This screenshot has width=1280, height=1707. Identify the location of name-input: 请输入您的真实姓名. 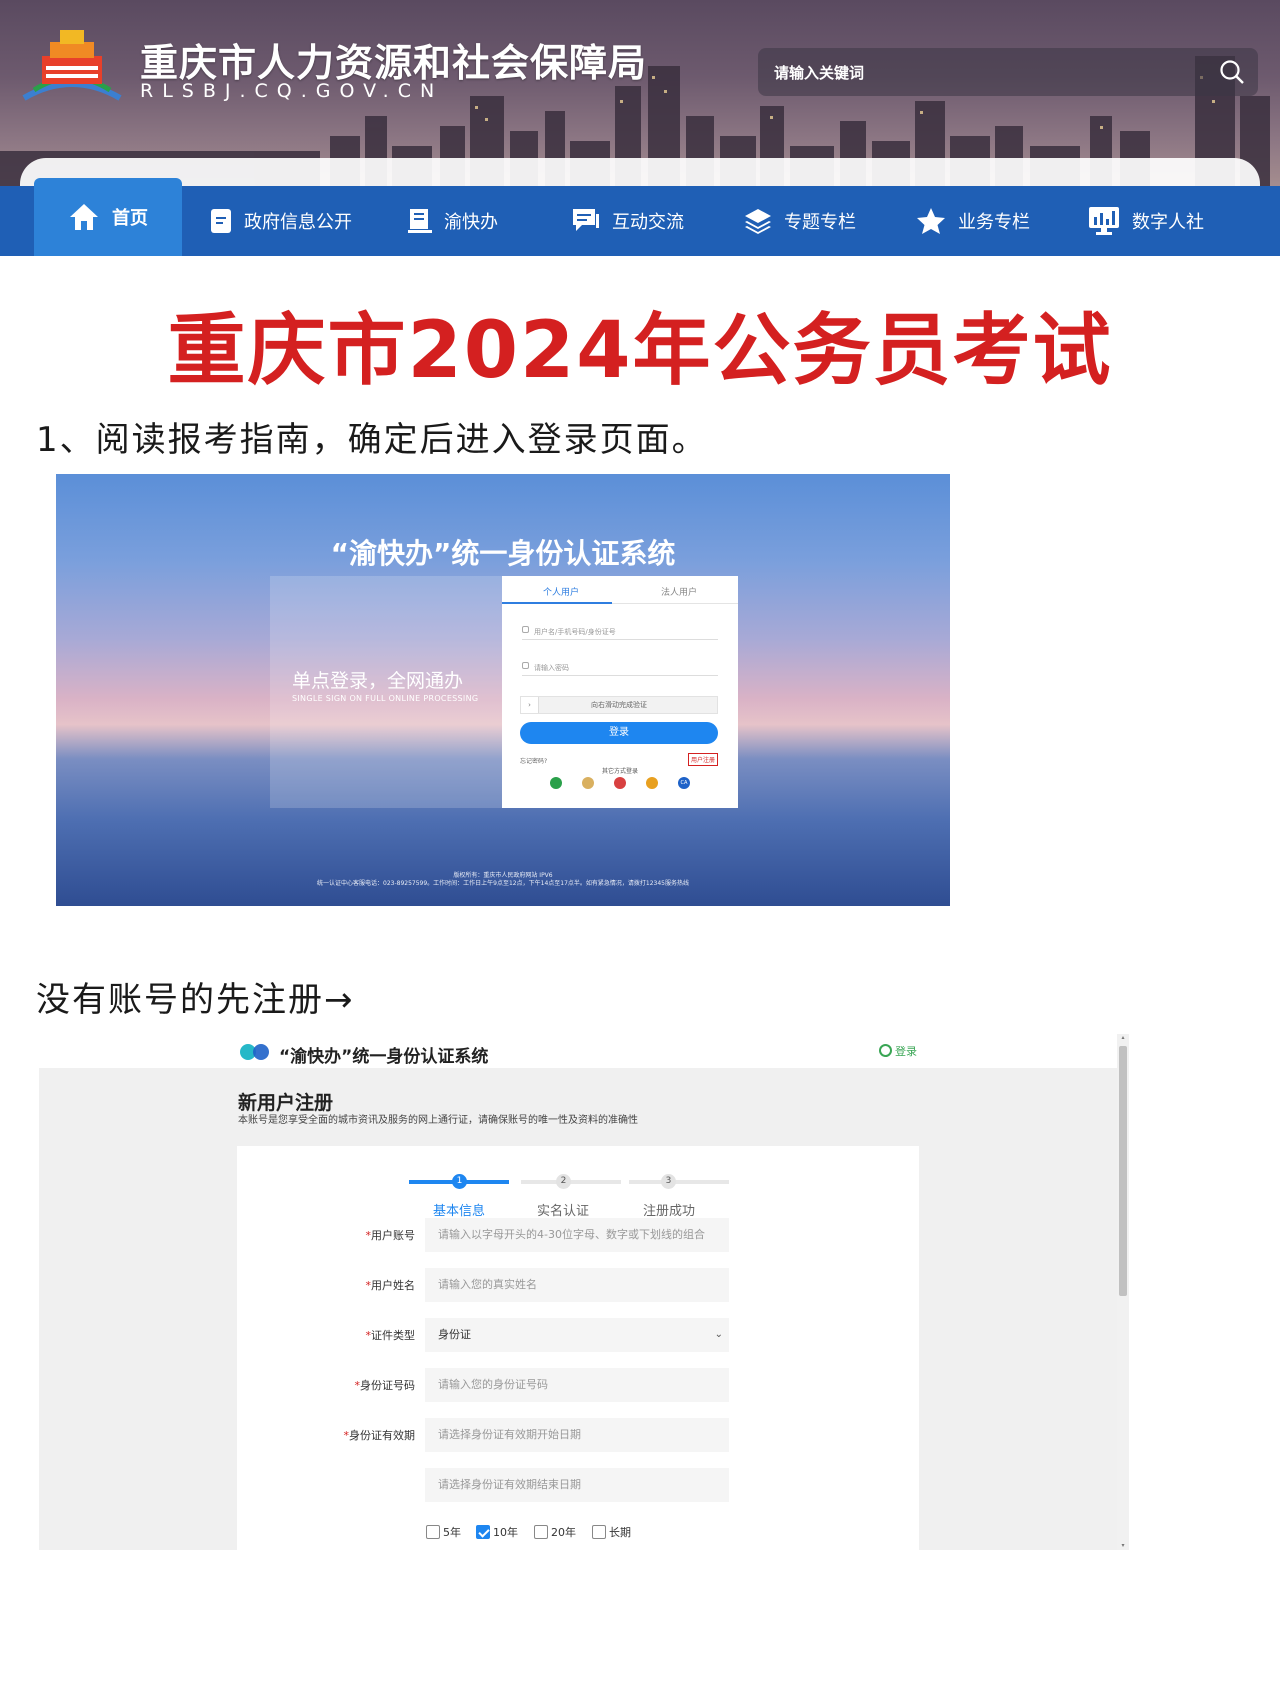
(577, 1285).